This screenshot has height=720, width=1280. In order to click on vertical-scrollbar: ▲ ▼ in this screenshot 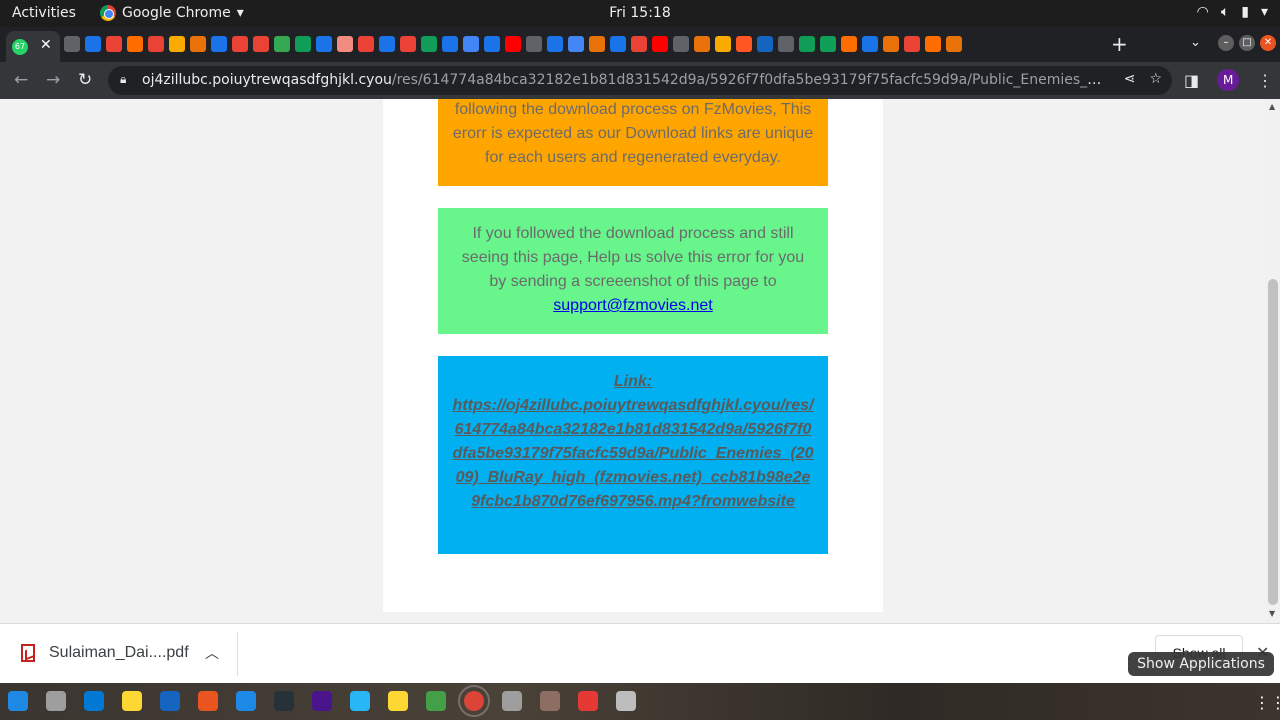, I will do `click(1273, 361)`.